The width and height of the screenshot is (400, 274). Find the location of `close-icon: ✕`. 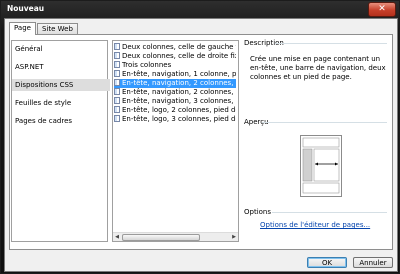

close-icon: ✕ is located at coordinates (382, 9).